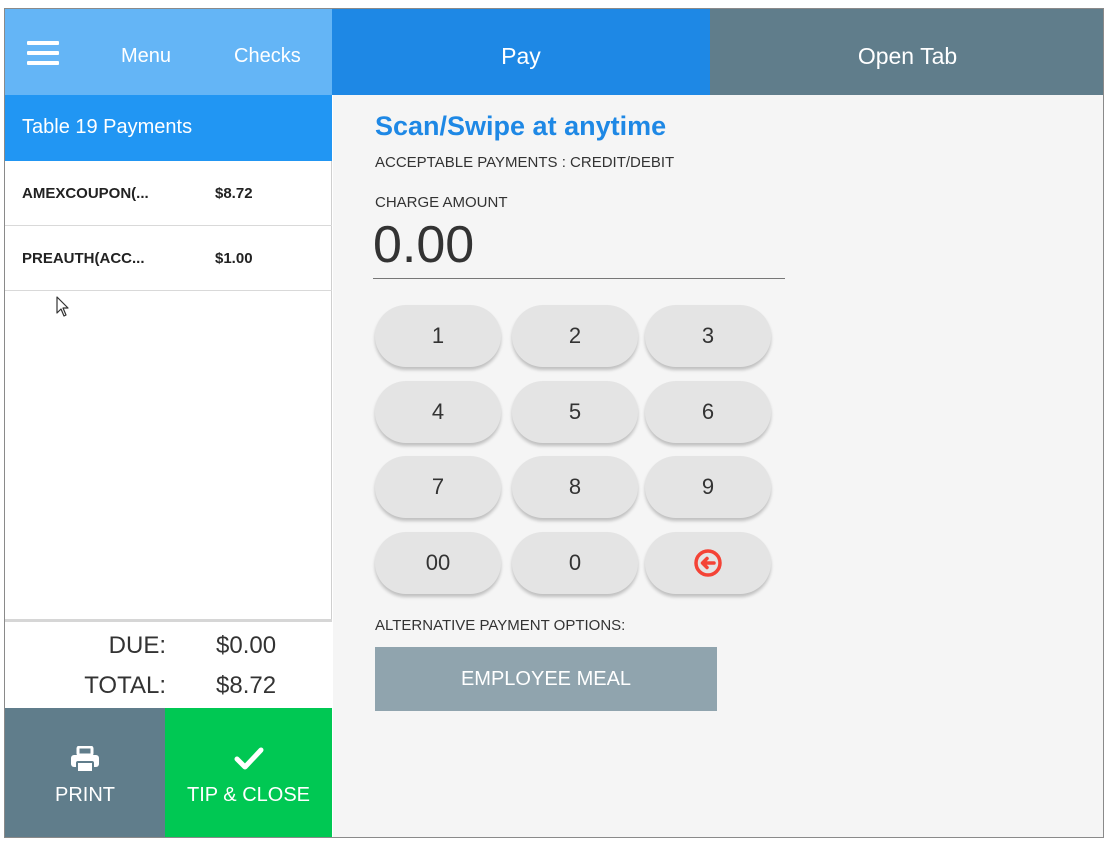 This screenshot has height=842, width=1108. What do you see at coordinates (521, 126) in the screenshot?
I see `scan-title: Scan/Swipe at anytime` at bounding box center [521, 126].